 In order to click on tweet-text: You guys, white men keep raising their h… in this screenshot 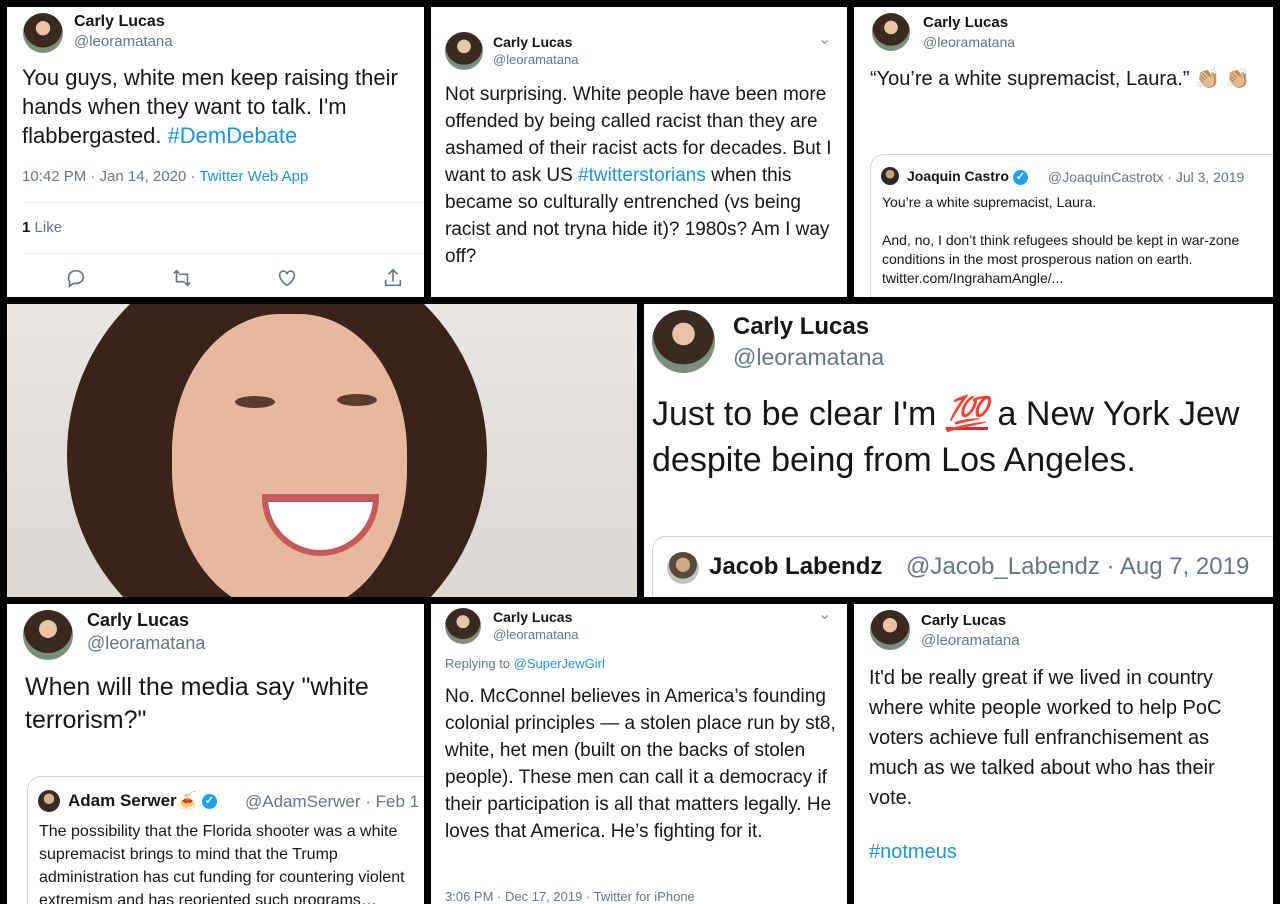, I will do `click(219, 106)`.